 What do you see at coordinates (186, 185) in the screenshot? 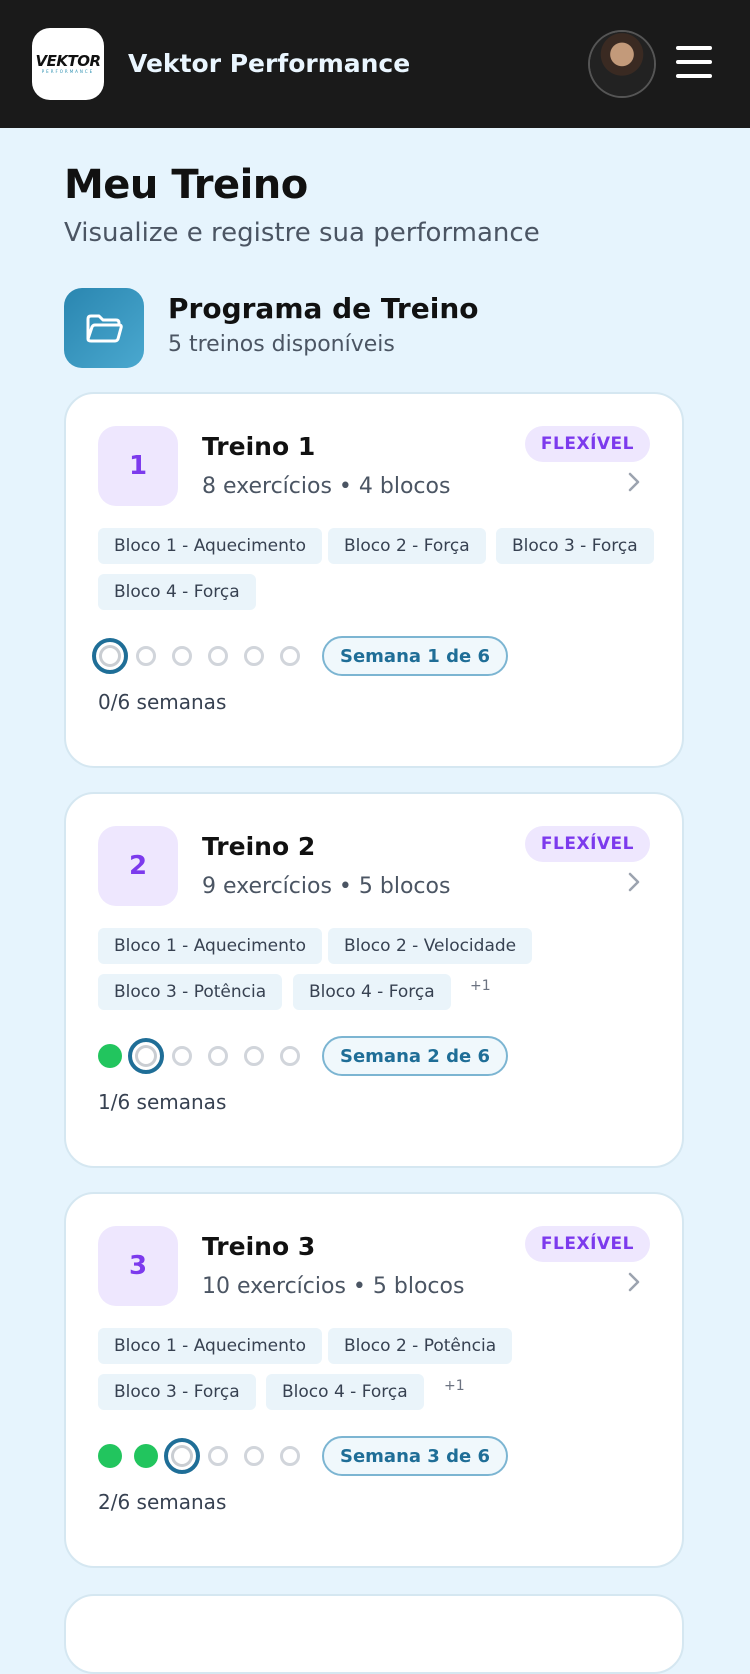
I see `page-title: Meu Treino` at bounding box center [186, 185].